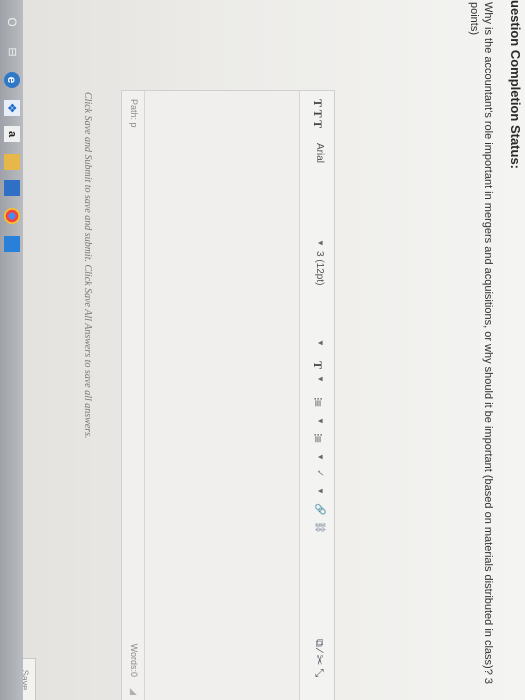  Describe the element at coordinates (133, 691) in the screenshot. I see `resize-handle-icon: ◢` at that location.